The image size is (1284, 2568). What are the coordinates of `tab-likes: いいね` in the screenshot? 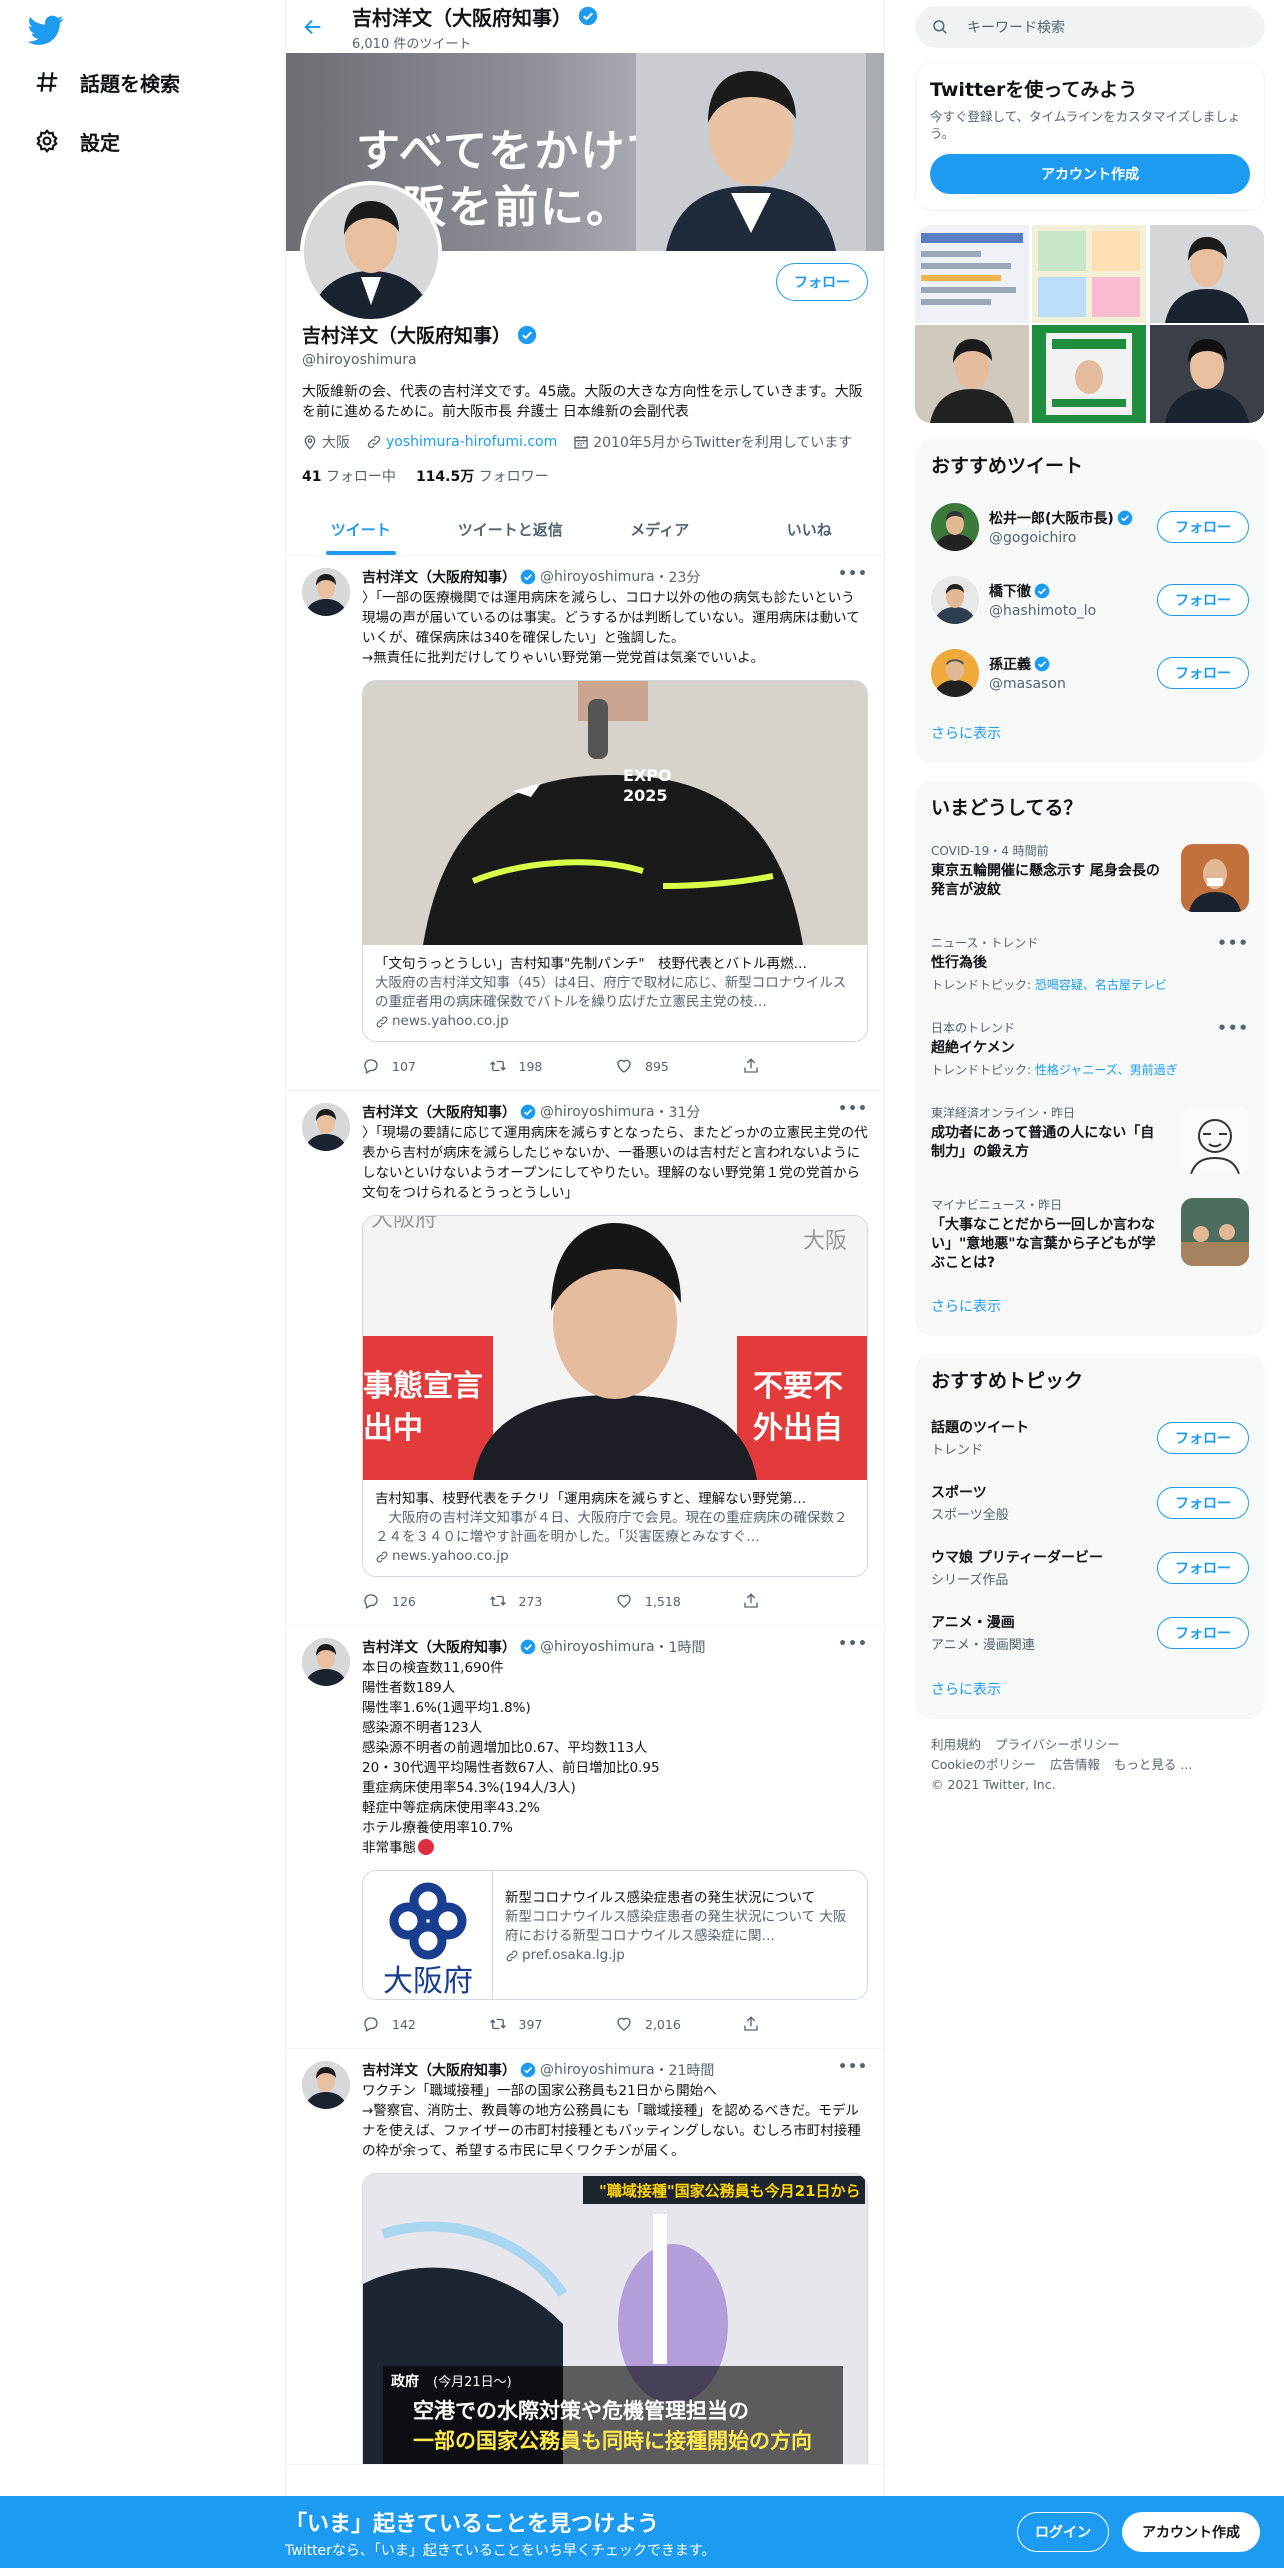 It's located at (810, 529).